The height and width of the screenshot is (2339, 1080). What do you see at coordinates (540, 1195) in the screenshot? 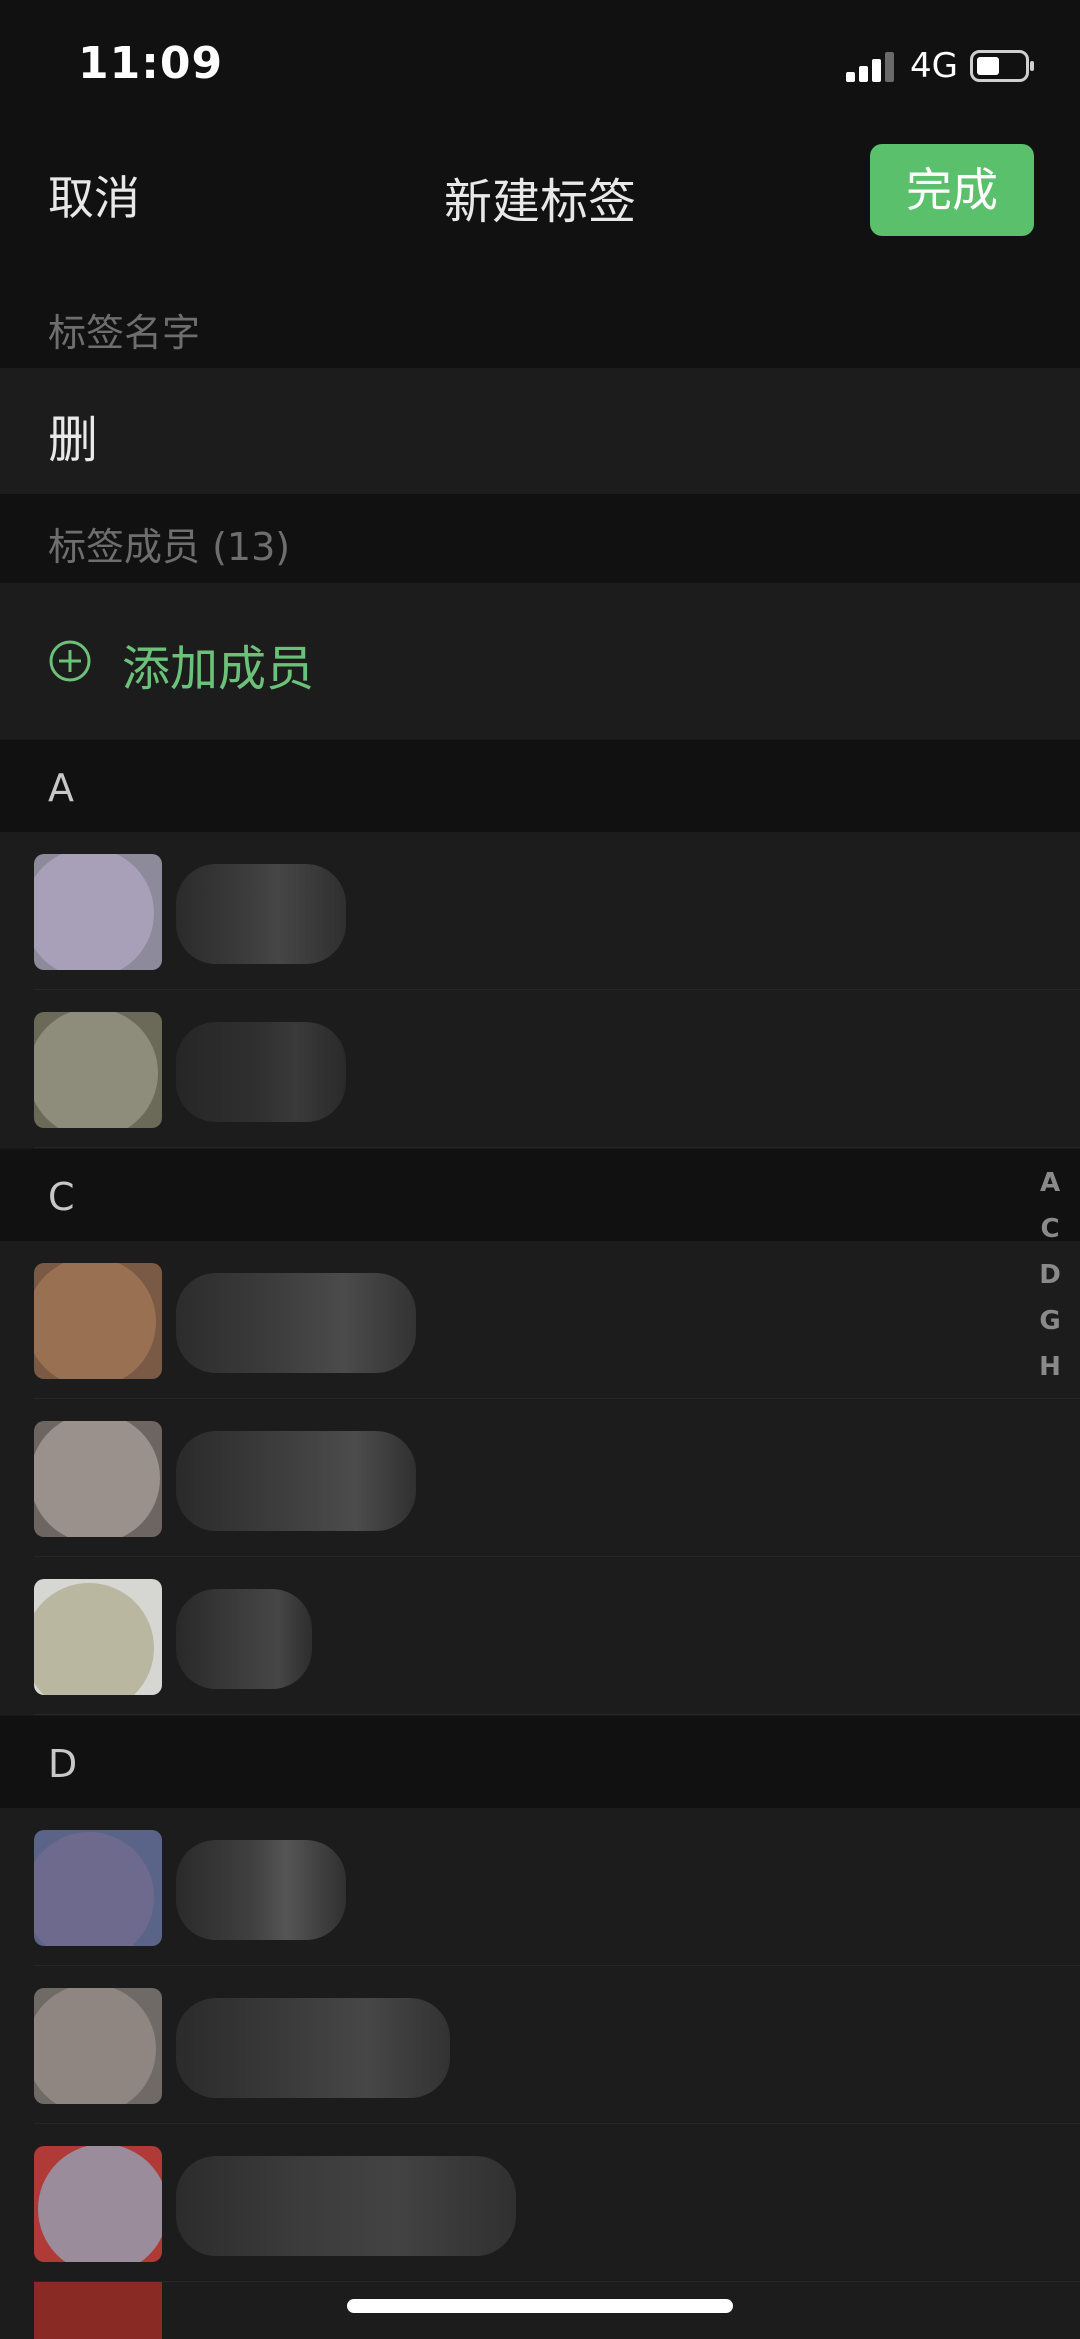
I see `group-header-c: C` at bounding box center [540, 1195].